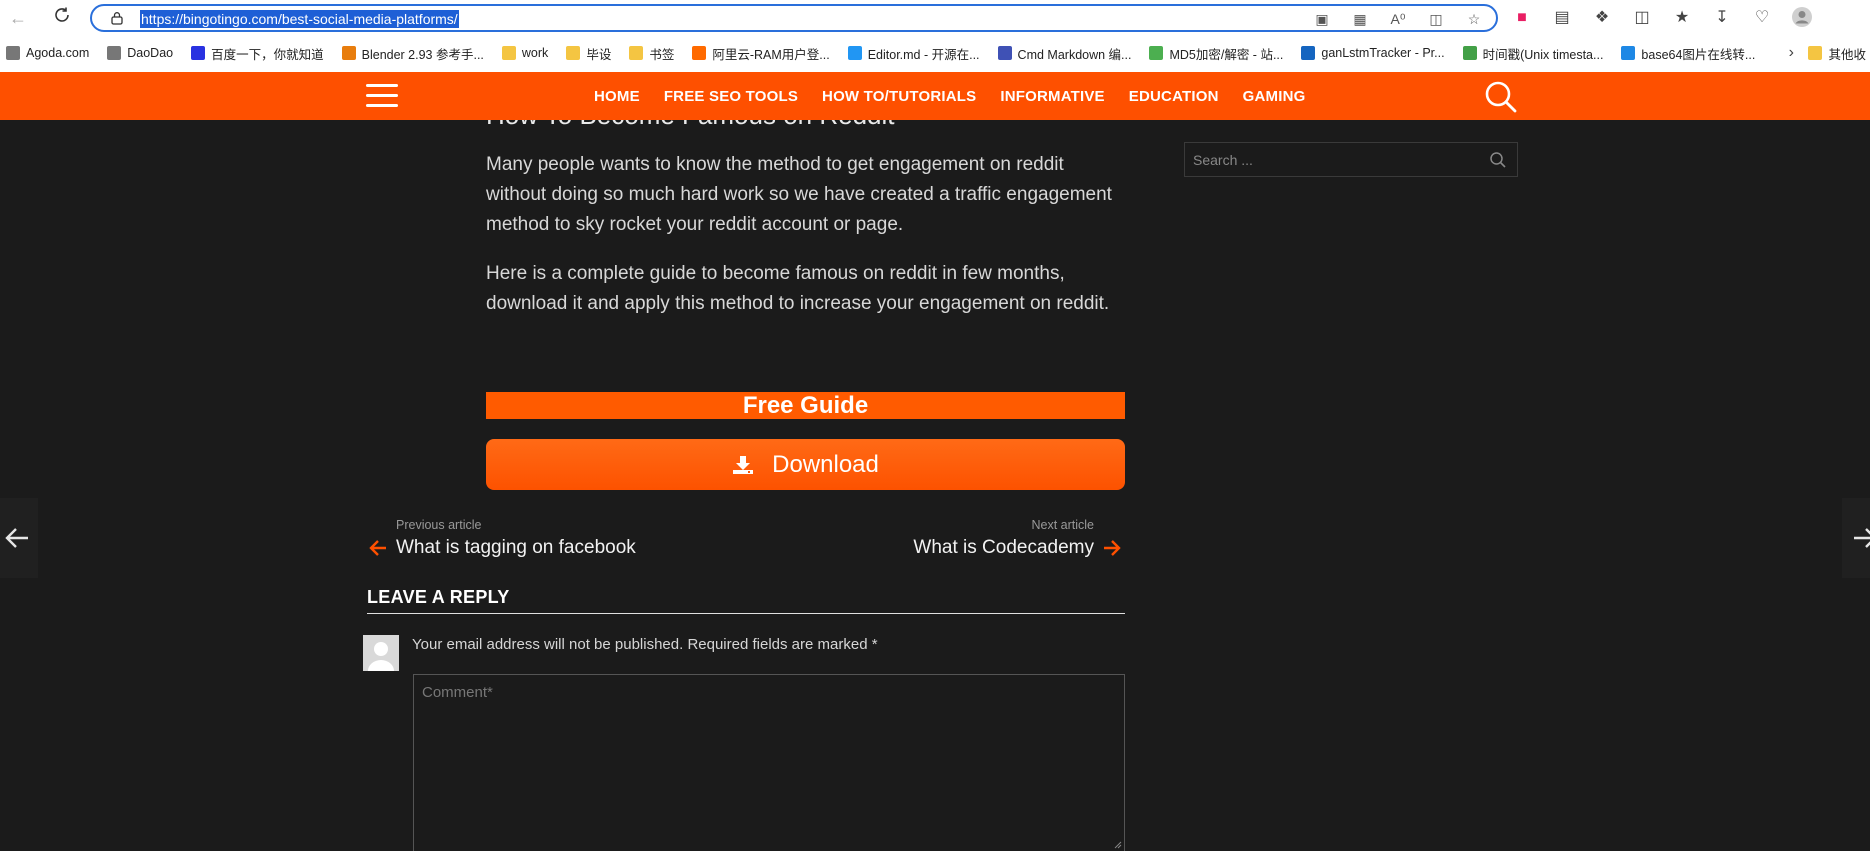 The image size is (1870, 851). I want to click on bookmark-item: 百度一下，你就知道, so click(257, 53).